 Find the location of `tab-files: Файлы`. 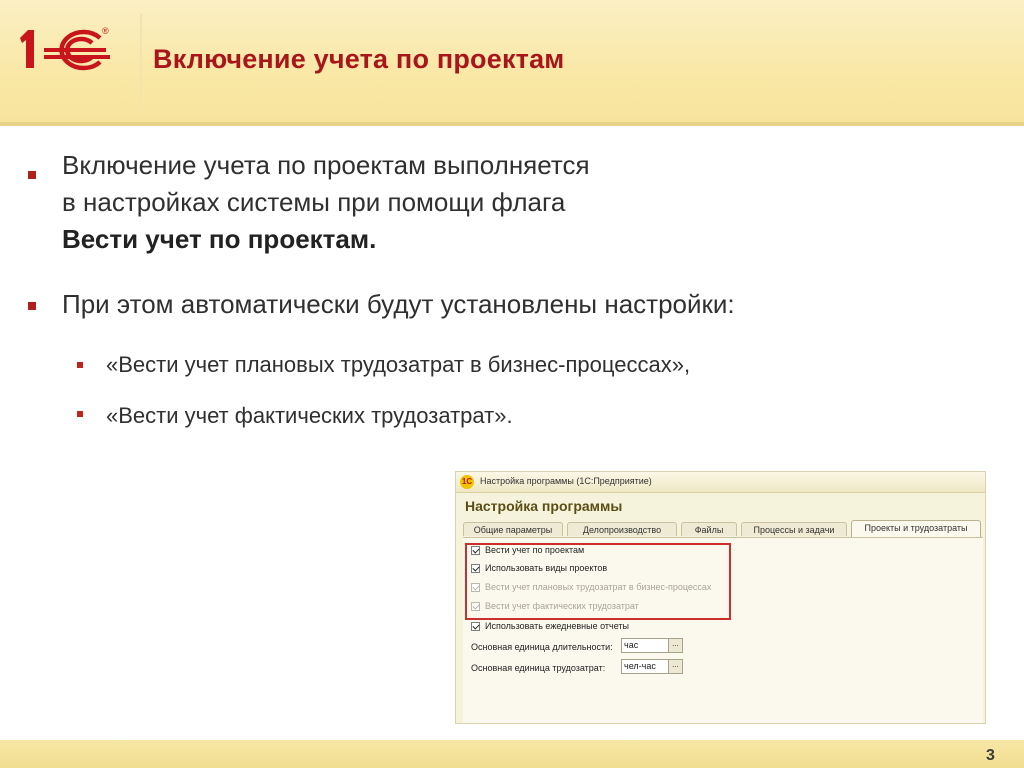

tab-files: Файлы is located at coordinates (709, 529).